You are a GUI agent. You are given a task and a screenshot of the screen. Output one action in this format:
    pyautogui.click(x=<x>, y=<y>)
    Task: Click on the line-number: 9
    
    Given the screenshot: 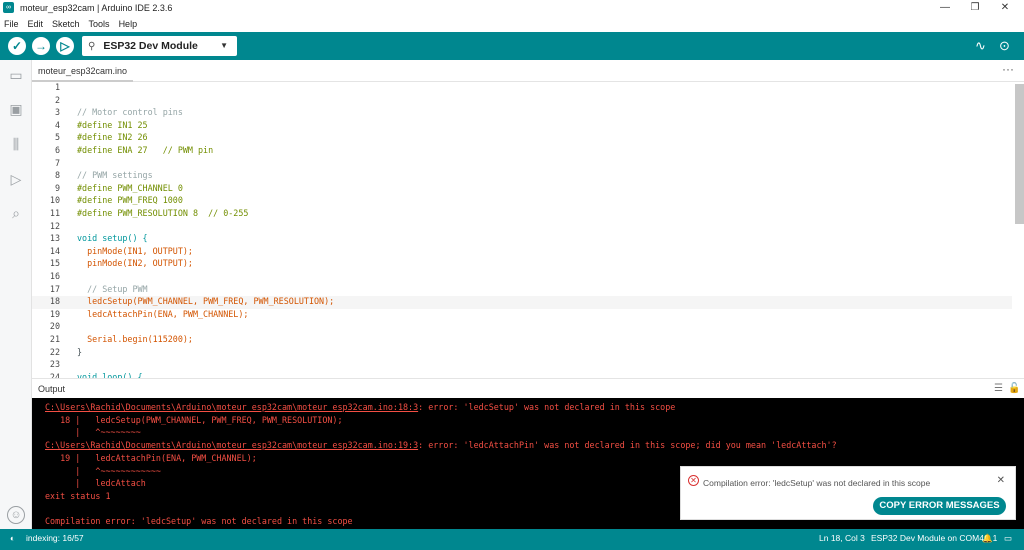 What is the action you would take?
    pyautogui.click(x=57, y=187)
    